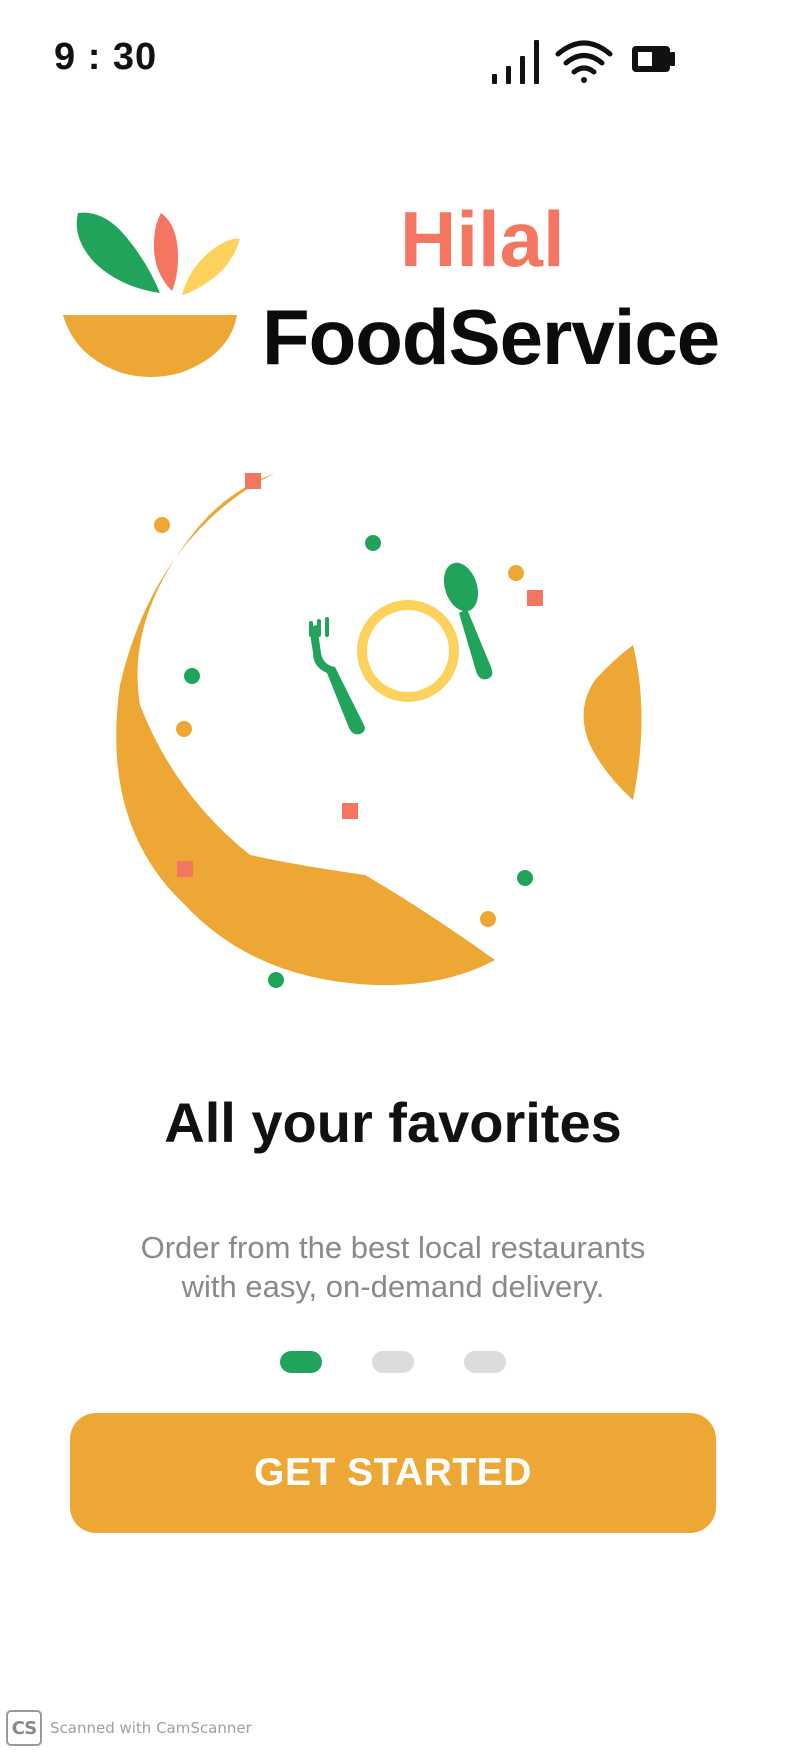  I want to click on page-indicator, so click(393, 1363).